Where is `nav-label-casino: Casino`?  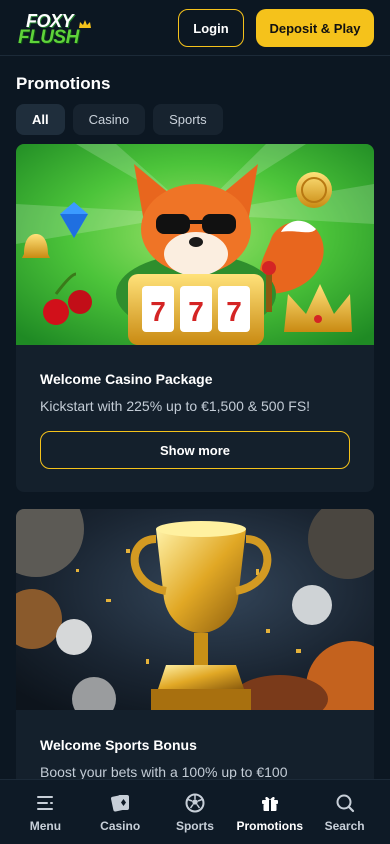 nav-label-casino: Casino is located at coordinates (120, 826).